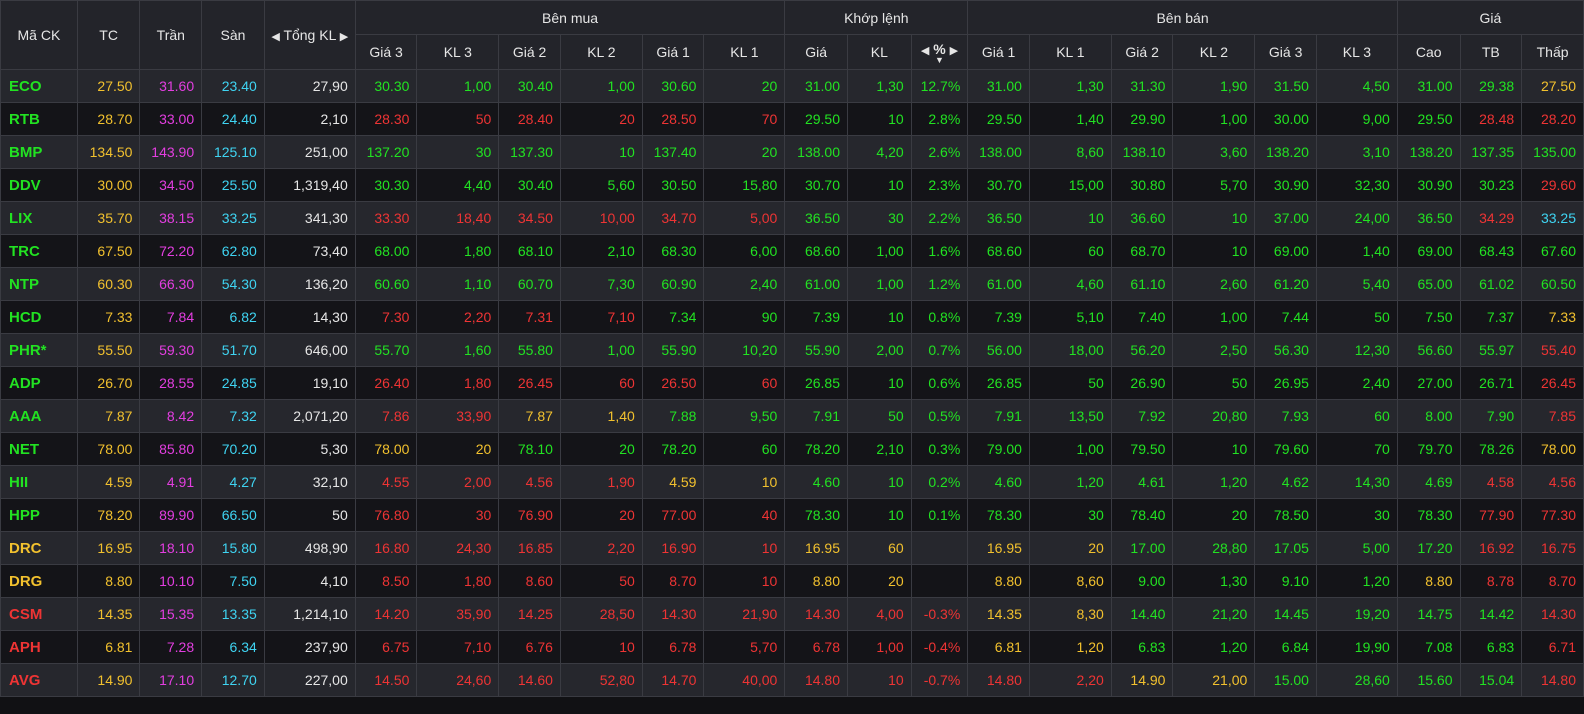  What do you see at coordinates (744, 52) in the screenshot?
I see `col-buy-vol-1: KL 1` at bounding box center [744, 52].